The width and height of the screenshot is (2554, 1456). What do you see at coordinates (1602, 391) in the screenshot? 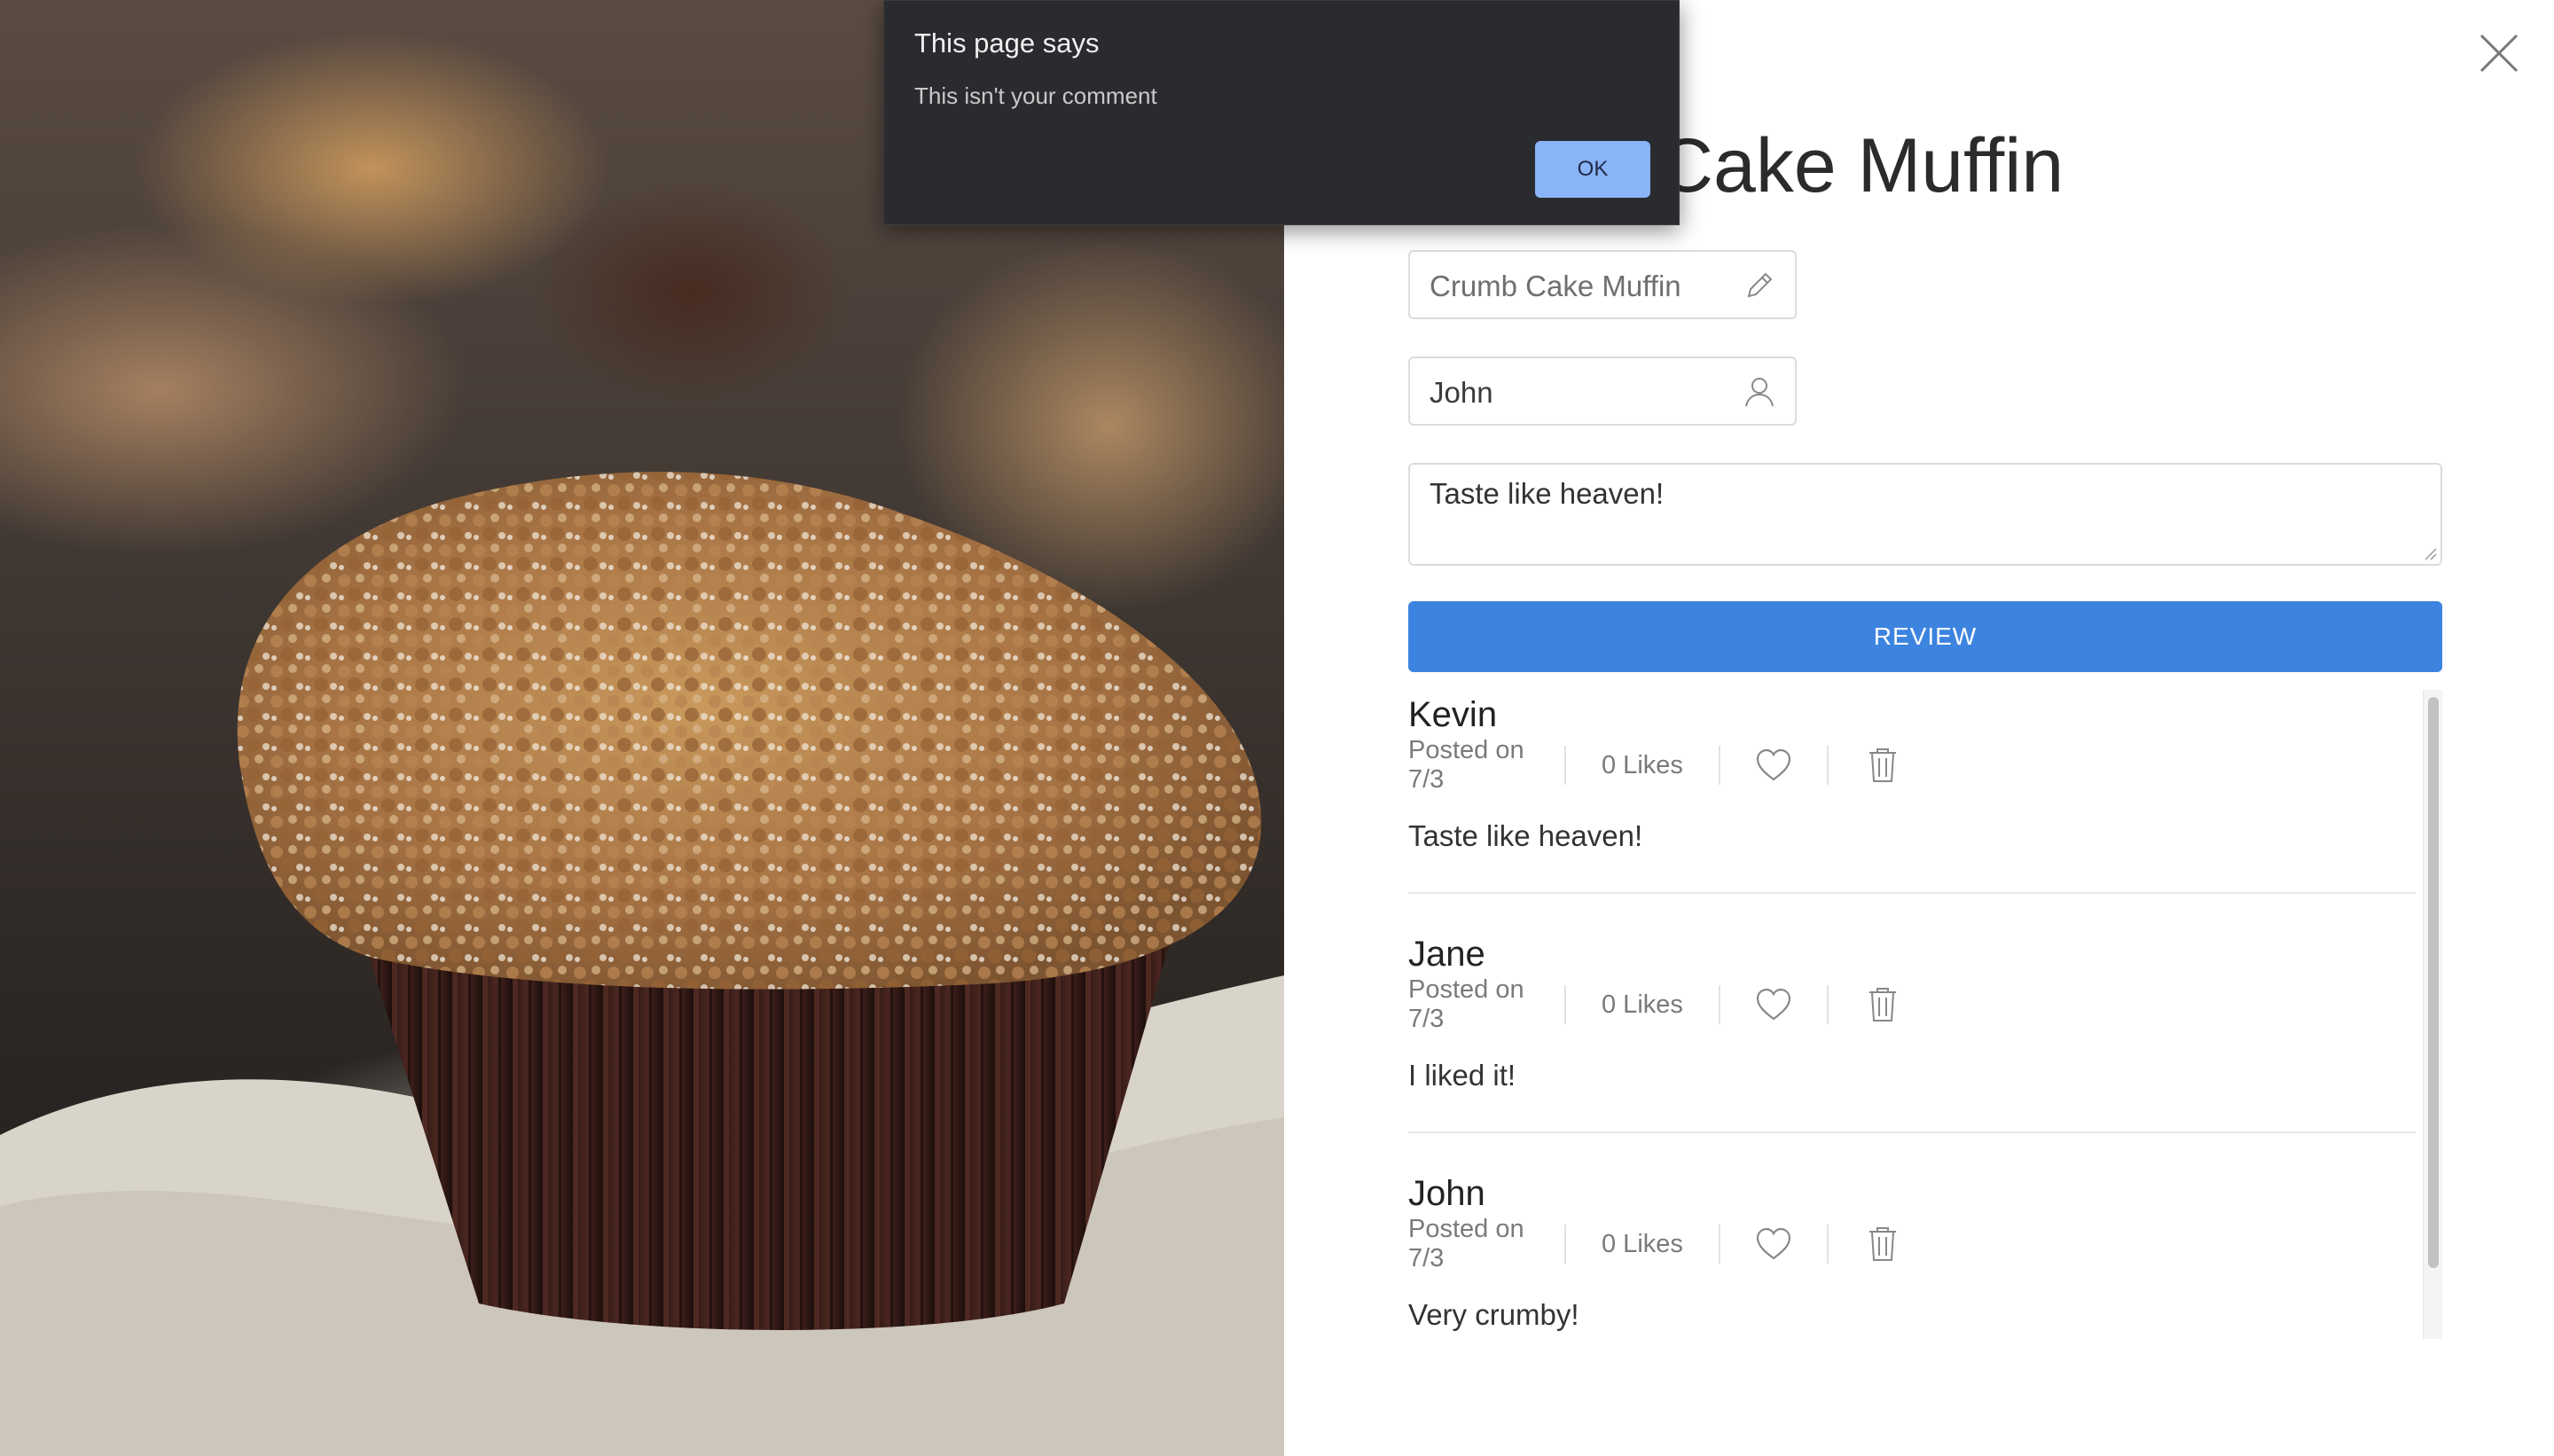
I see `user-name-field: John` at bounding box center [1602, 391].